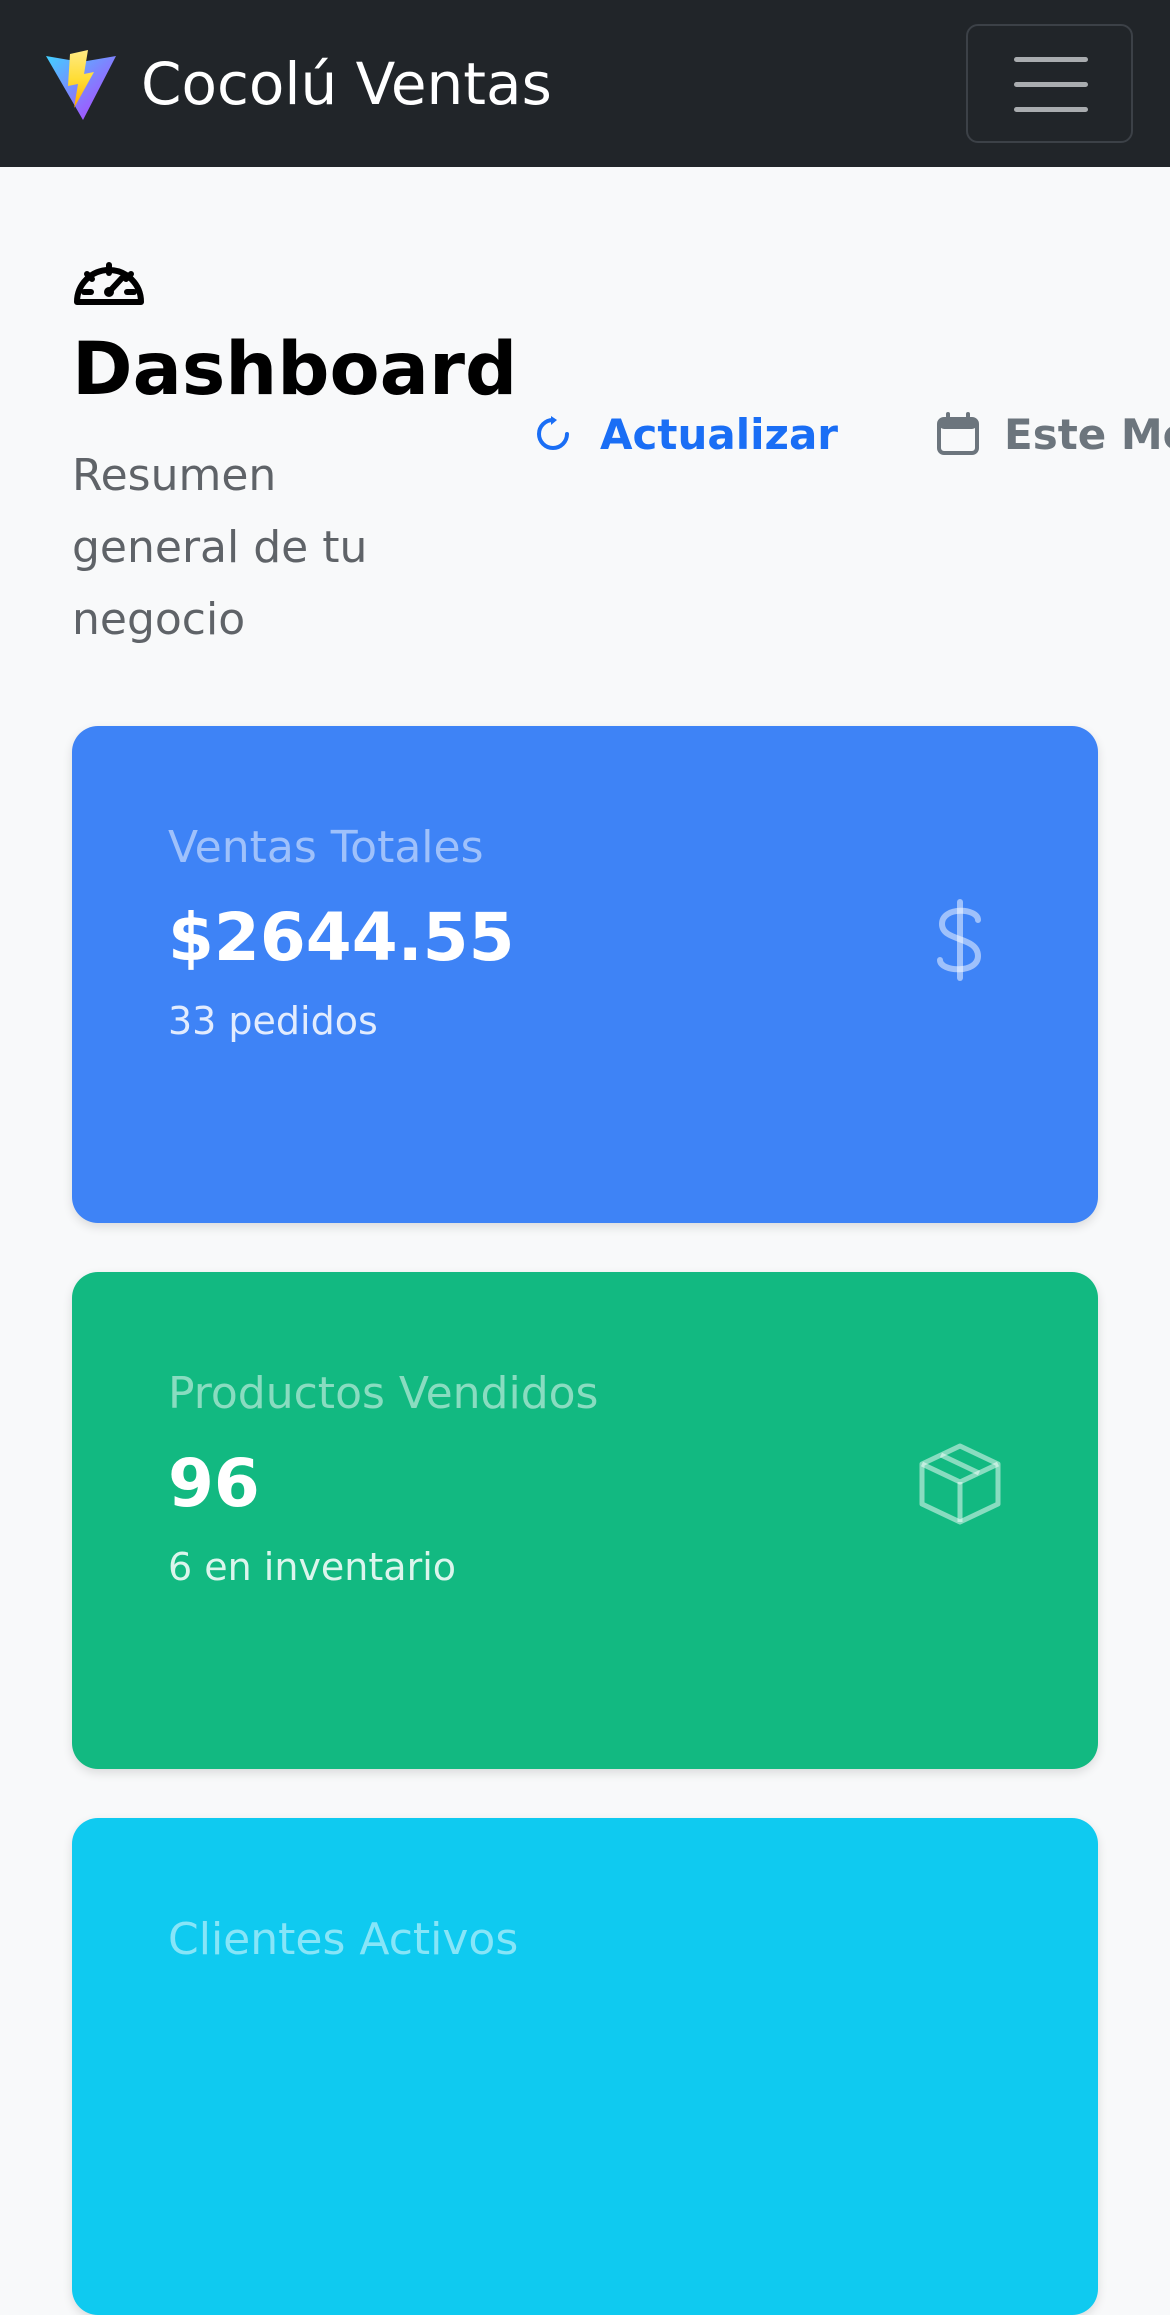 The height and width of the screenshot is (2315, 1170). What do you see at coordinates (585, 83) in the screenshot?
I see `navbar: Cocolú Ventas` at bounding box center [585, 83].